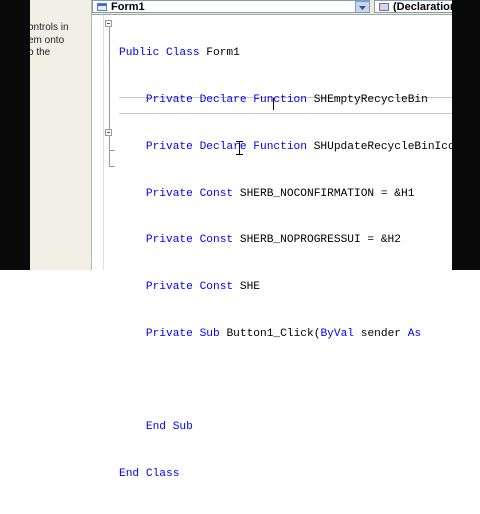 The width and height of the screenshot is (480, 514). Describe the element at coordinates (273, 104) in the screenshot. I see `text-caret` at that location.